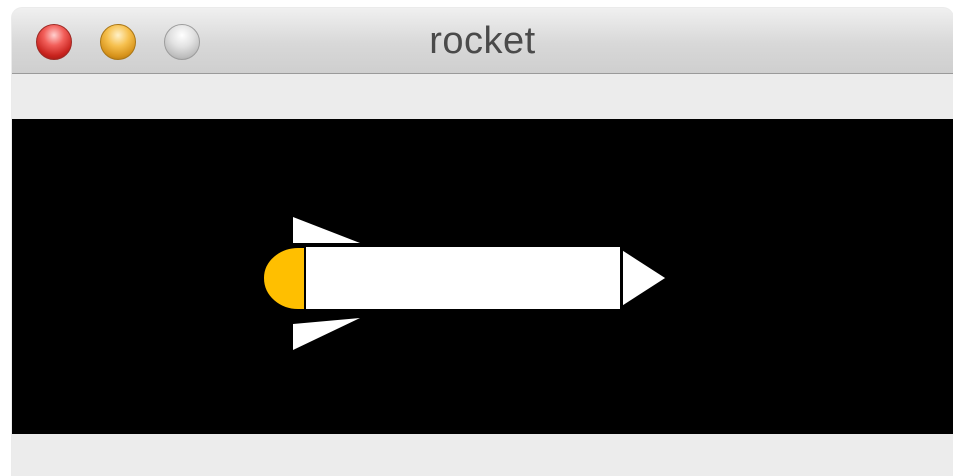  Describe the element at coordinates (283, 278) in the screenshot. I see `rocket-flame` at that location.